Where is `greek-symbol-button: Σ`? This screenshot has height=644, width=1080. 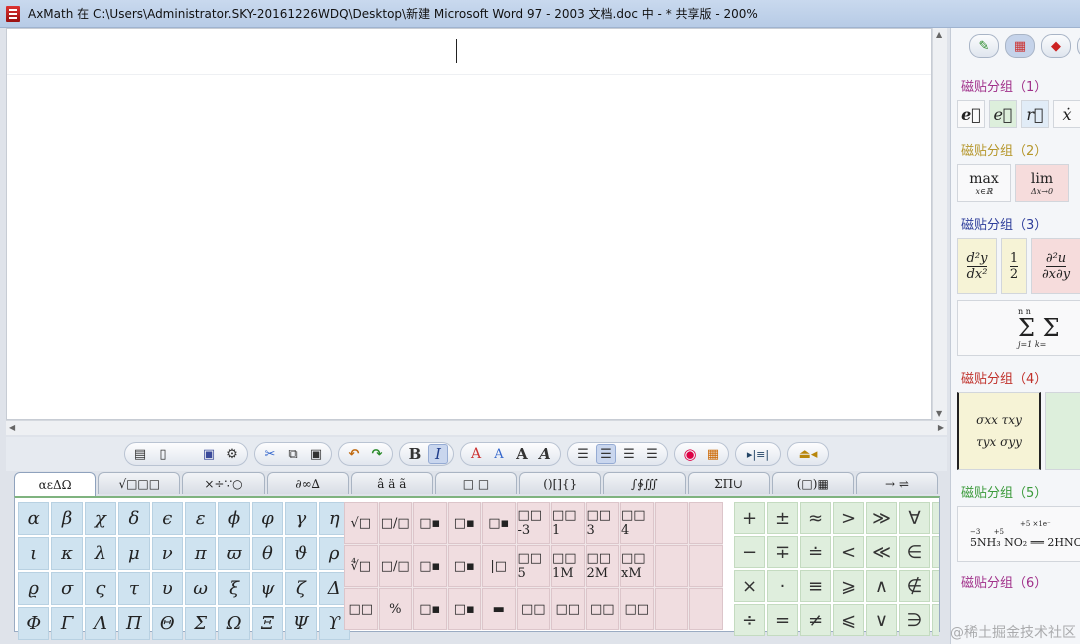
greek-symbol-button: Σ is located at coordinates (200, 623).